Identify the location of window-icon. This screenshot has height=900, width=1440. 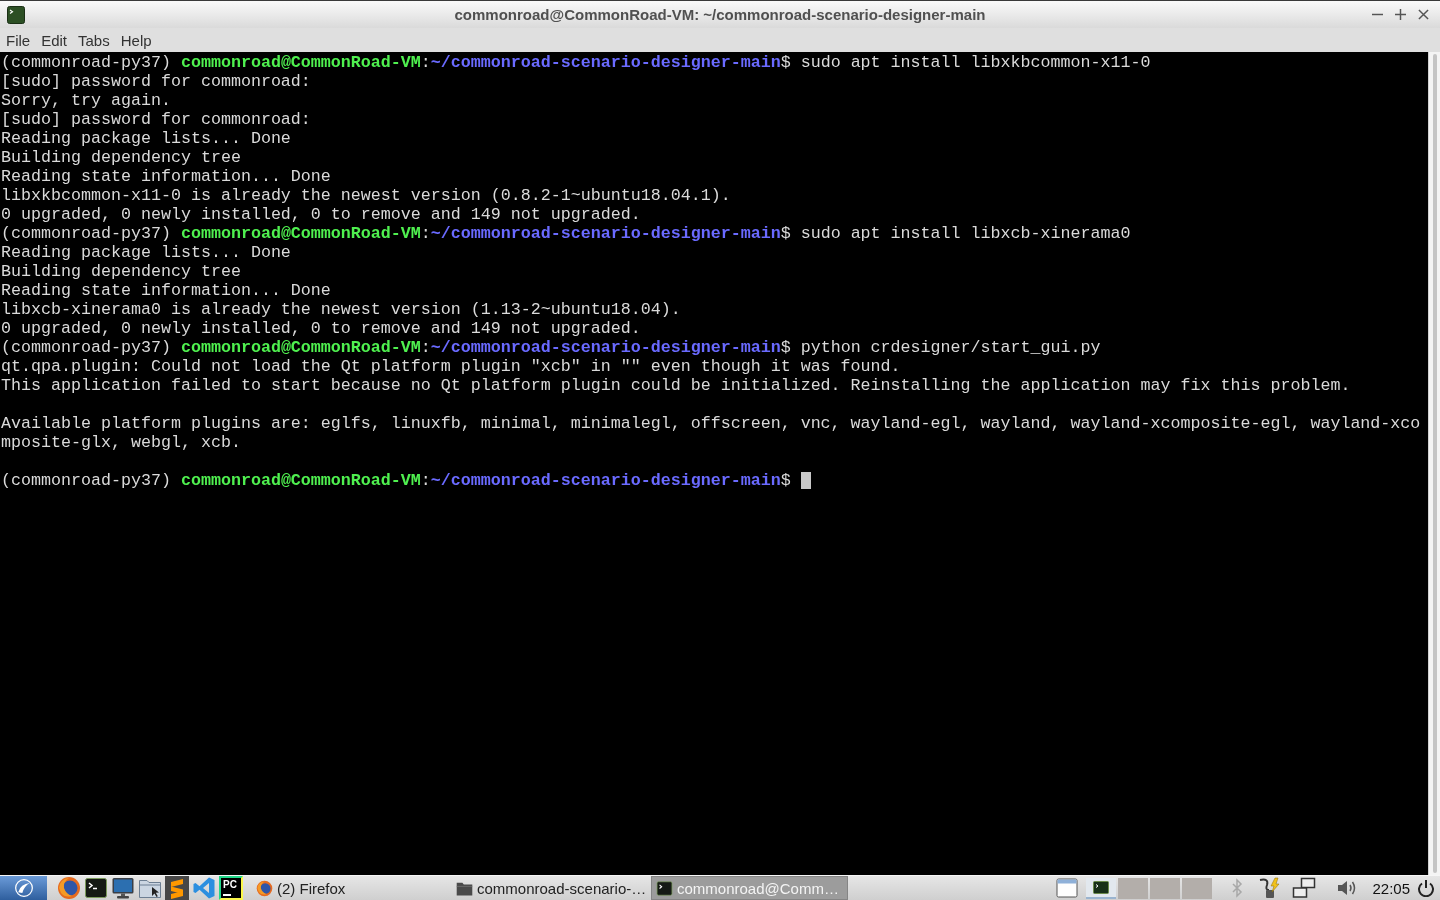
(1067, 888).